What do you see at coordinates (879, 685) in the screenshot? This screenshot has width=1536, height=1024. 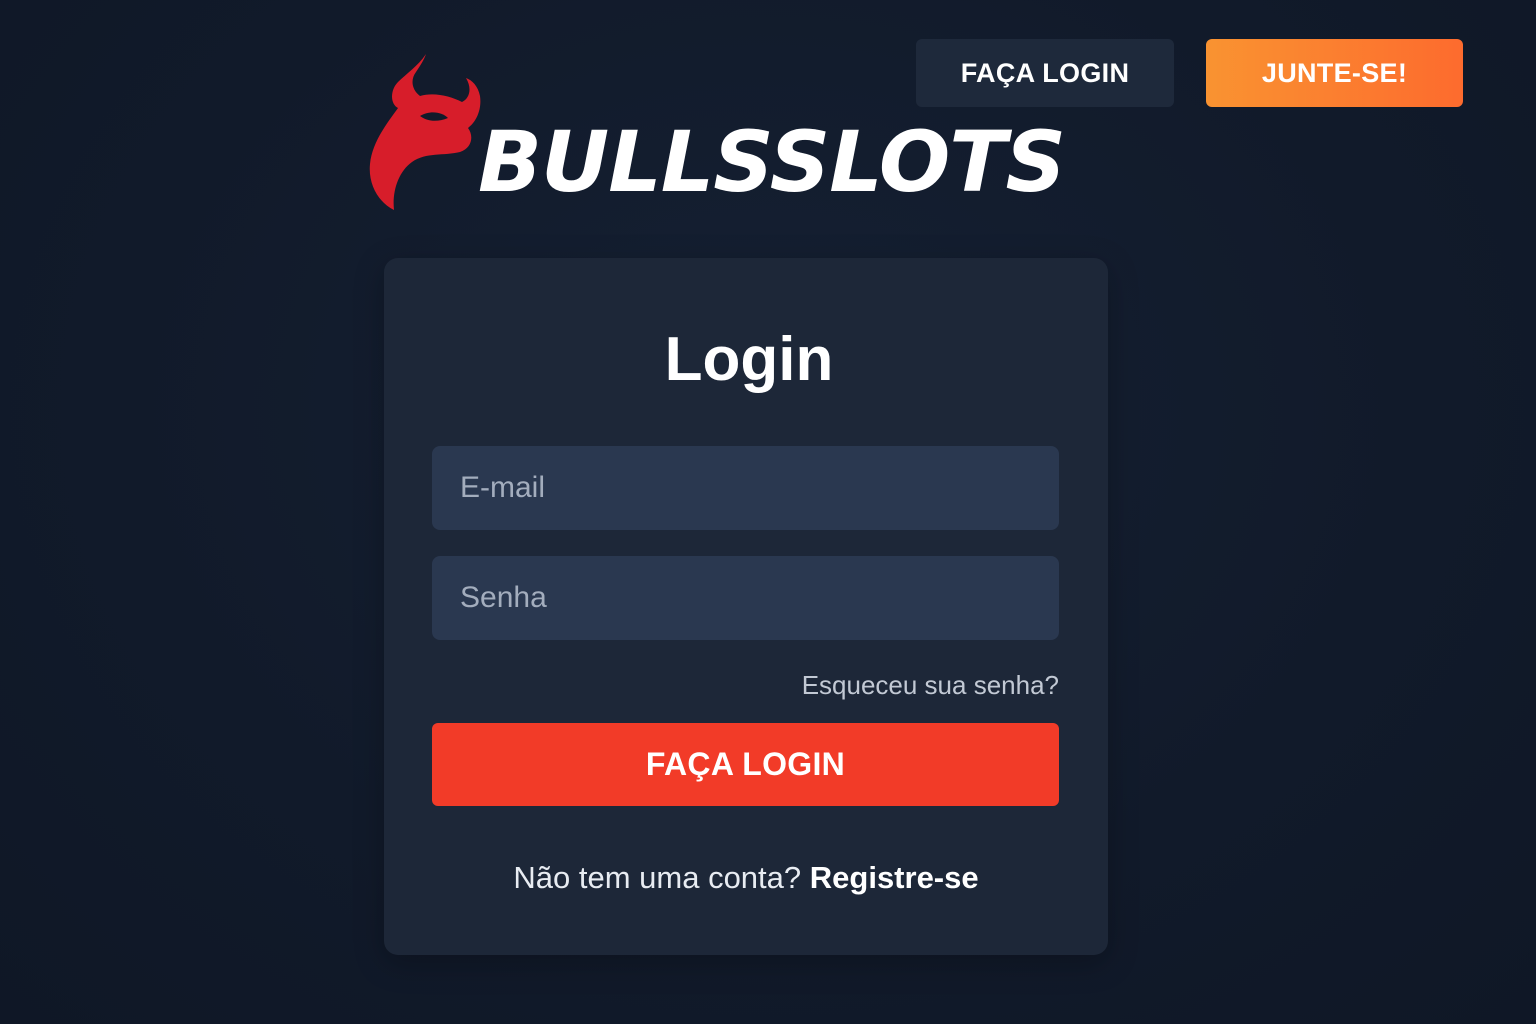 I see `forgot-password-link: Esqueceu sua senha?` at bounding box center [879, 685].